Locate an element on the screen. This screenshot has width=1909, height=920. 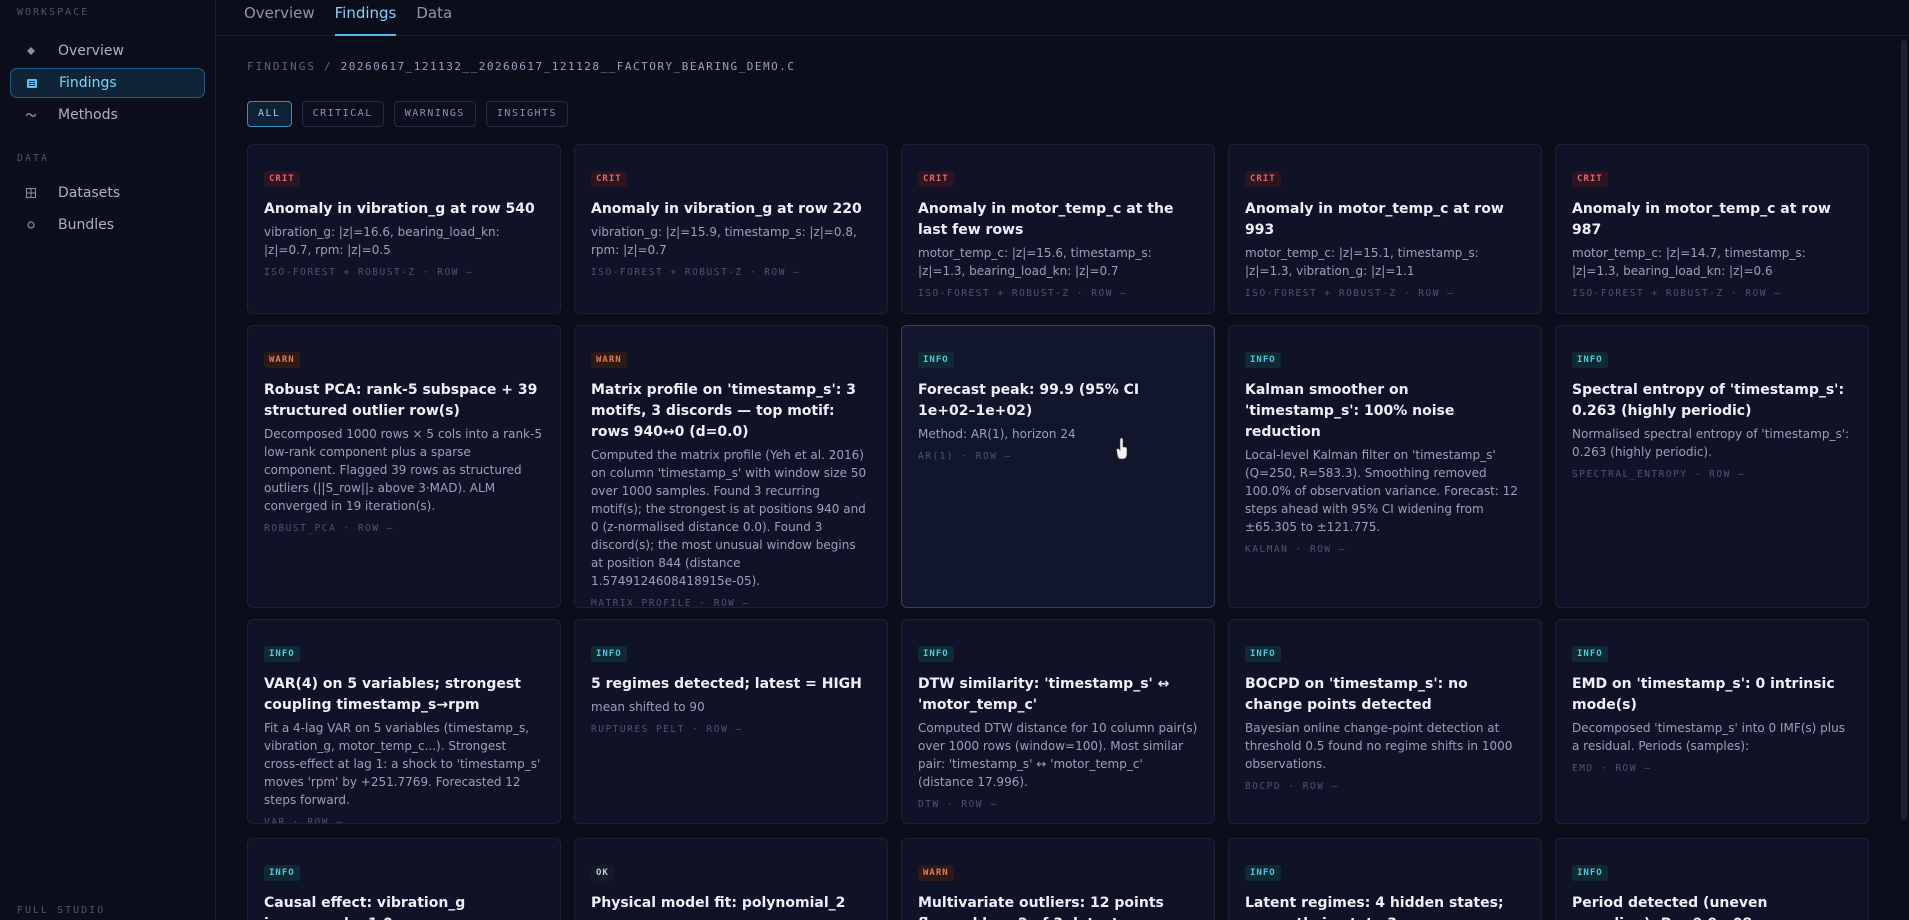
sidebar-footer: FULL STUDIO is located at coordinates (61, 910).